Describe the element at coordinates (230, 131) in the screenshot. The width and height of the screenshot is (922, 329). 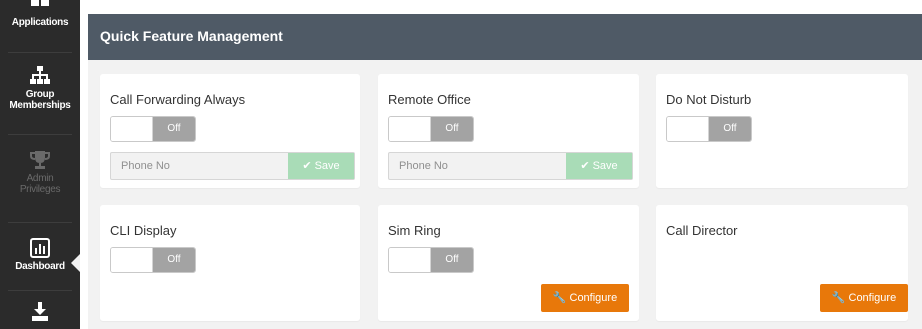
I see `card-call-forwarding-always: Call Forwarding Always Off ✔Save` at that location.